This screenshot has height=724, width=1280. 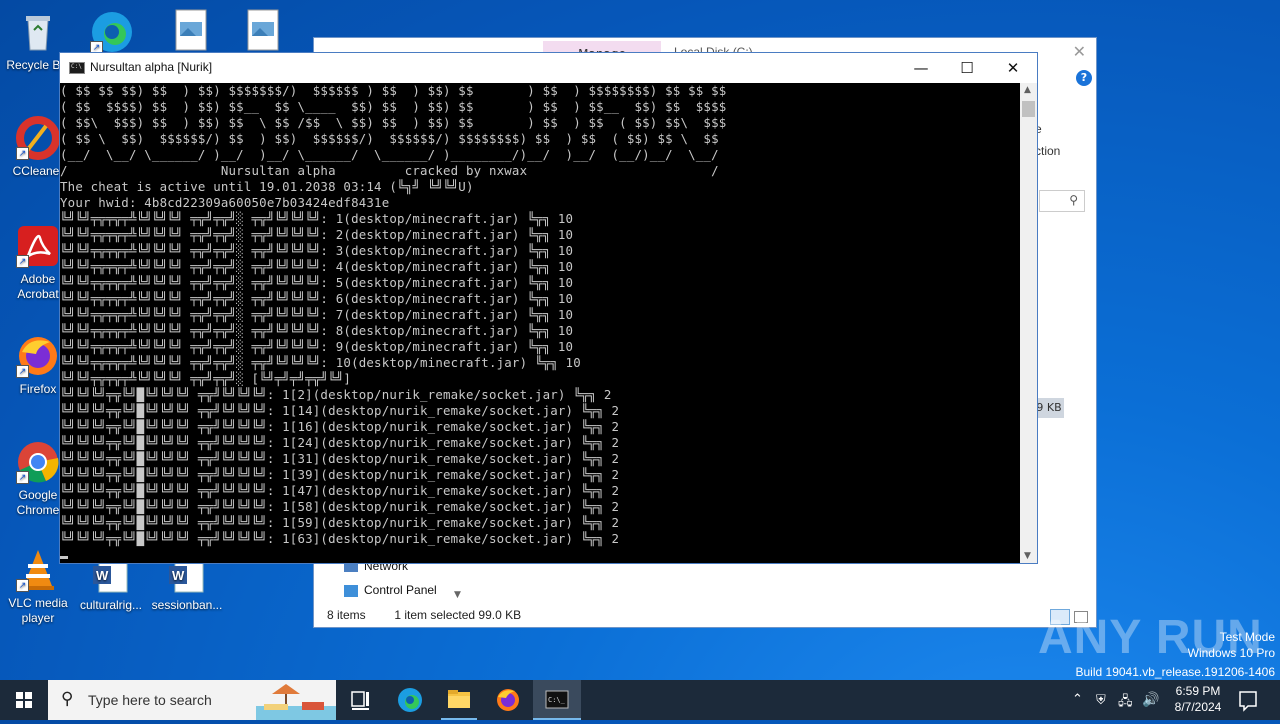 What do you see at coordinates (1048, 151) in the screenshot?
I see `ribbon-text-fragment: ction` at bounding box center [1048, 151].